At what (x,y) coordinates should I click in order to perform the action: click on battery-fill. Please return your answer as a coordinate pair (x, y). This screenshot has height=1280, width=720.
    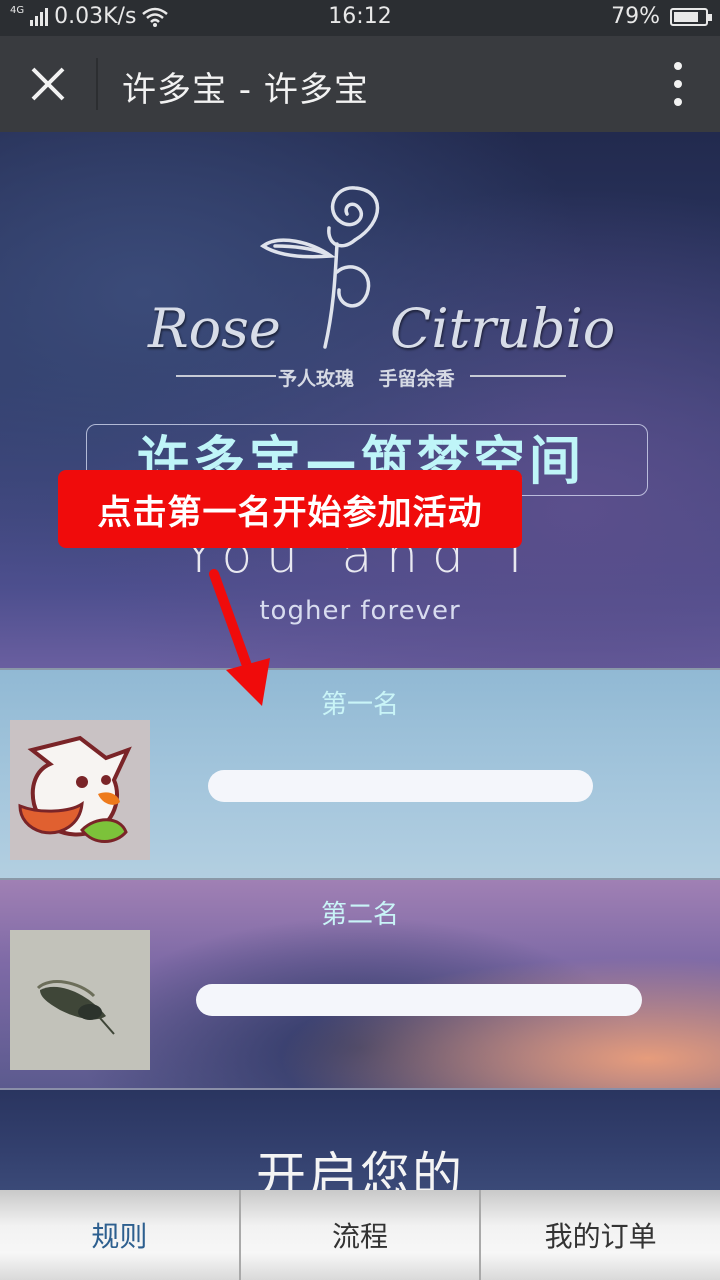
    Looking at the image, I should click on (686, 16).